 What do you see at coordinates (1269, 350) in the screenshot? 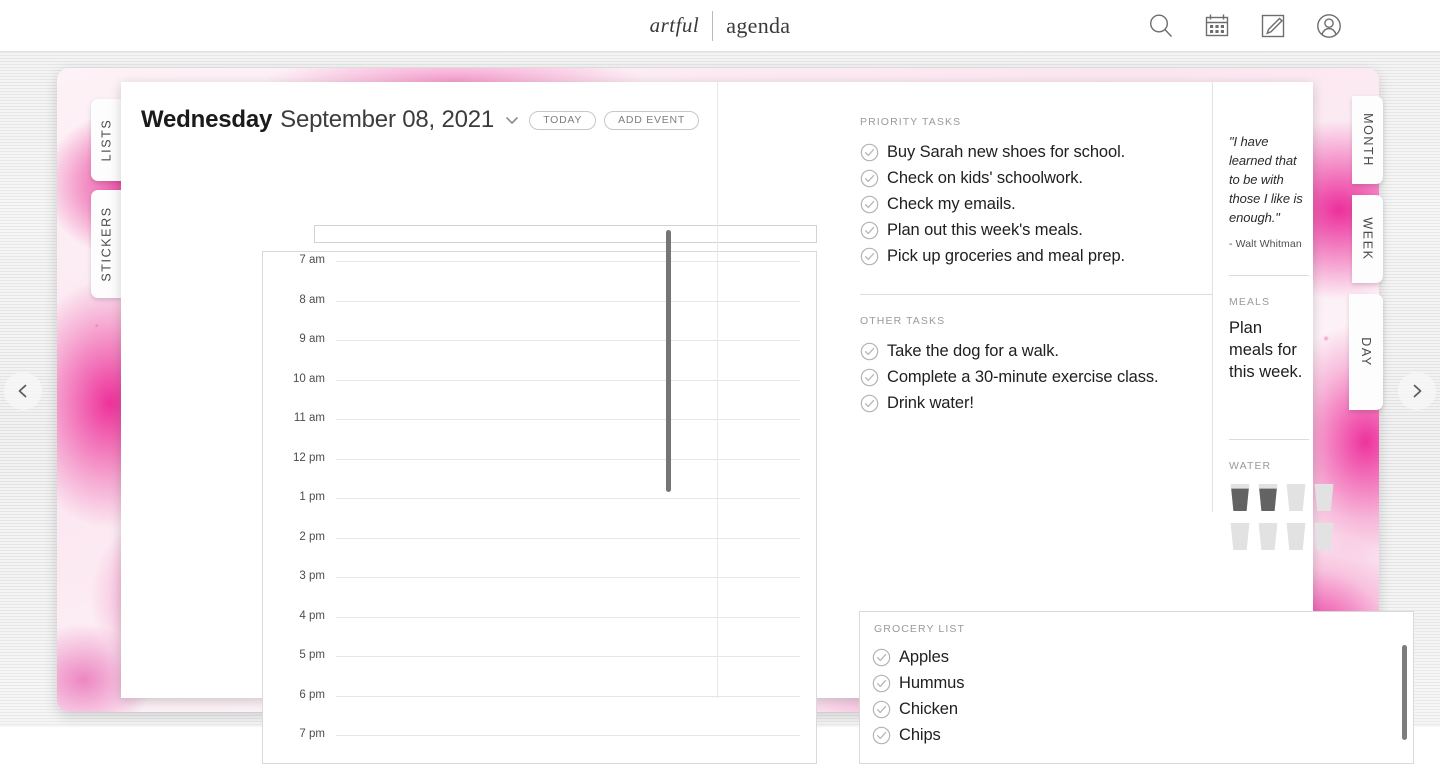
I see `meals-text: Plan meals for this week.` at bounding box center [1269, 350].